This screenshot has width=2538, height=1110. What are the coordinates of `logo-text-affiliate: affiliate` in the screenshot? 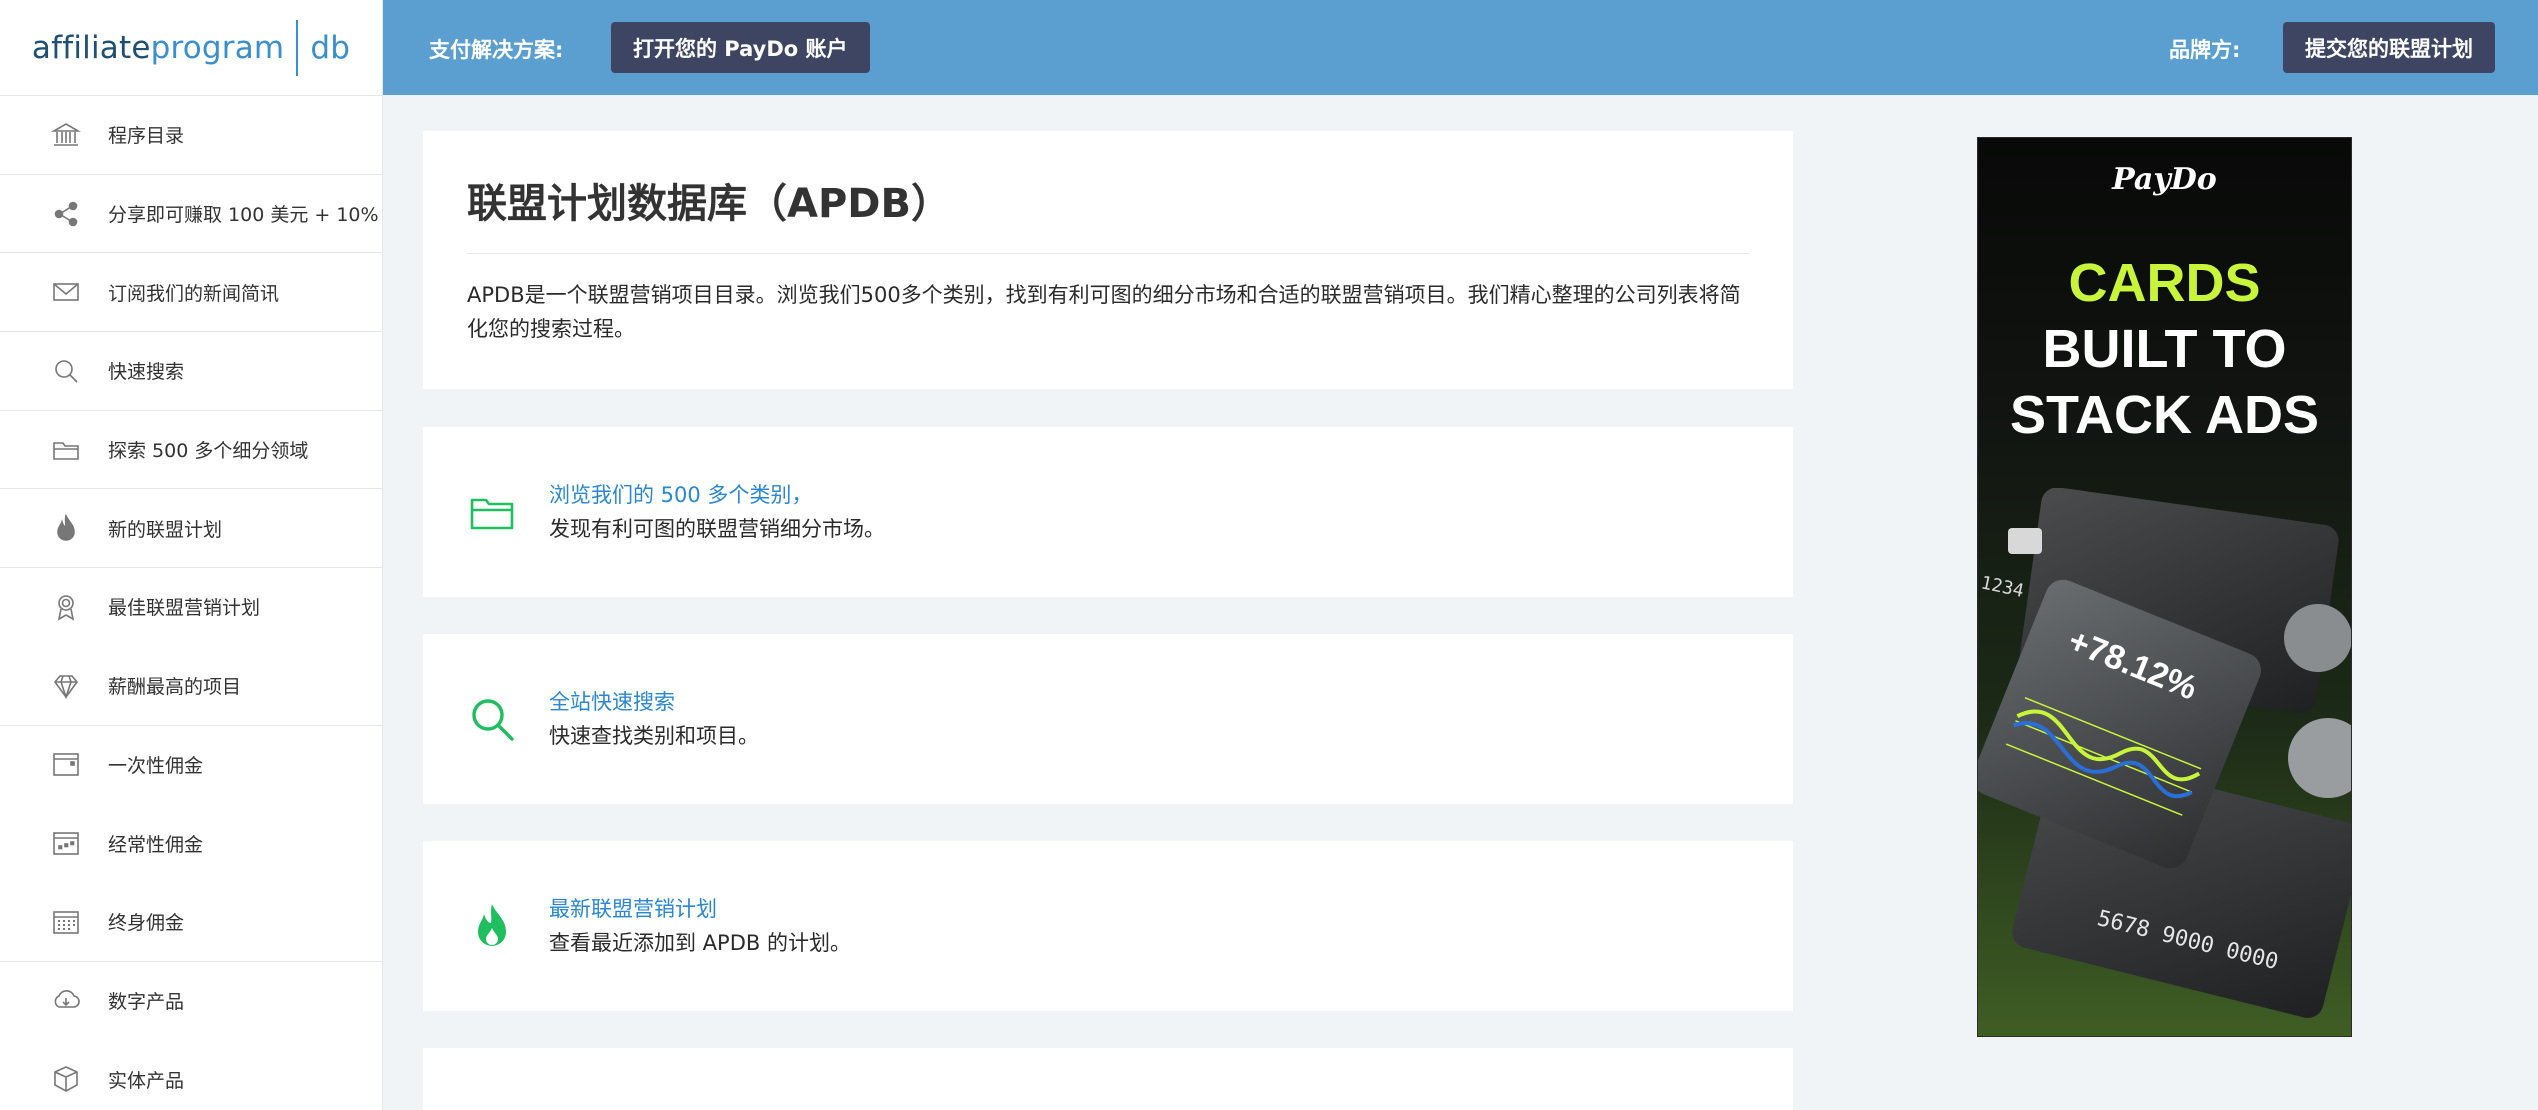 It's located at (91, 47).